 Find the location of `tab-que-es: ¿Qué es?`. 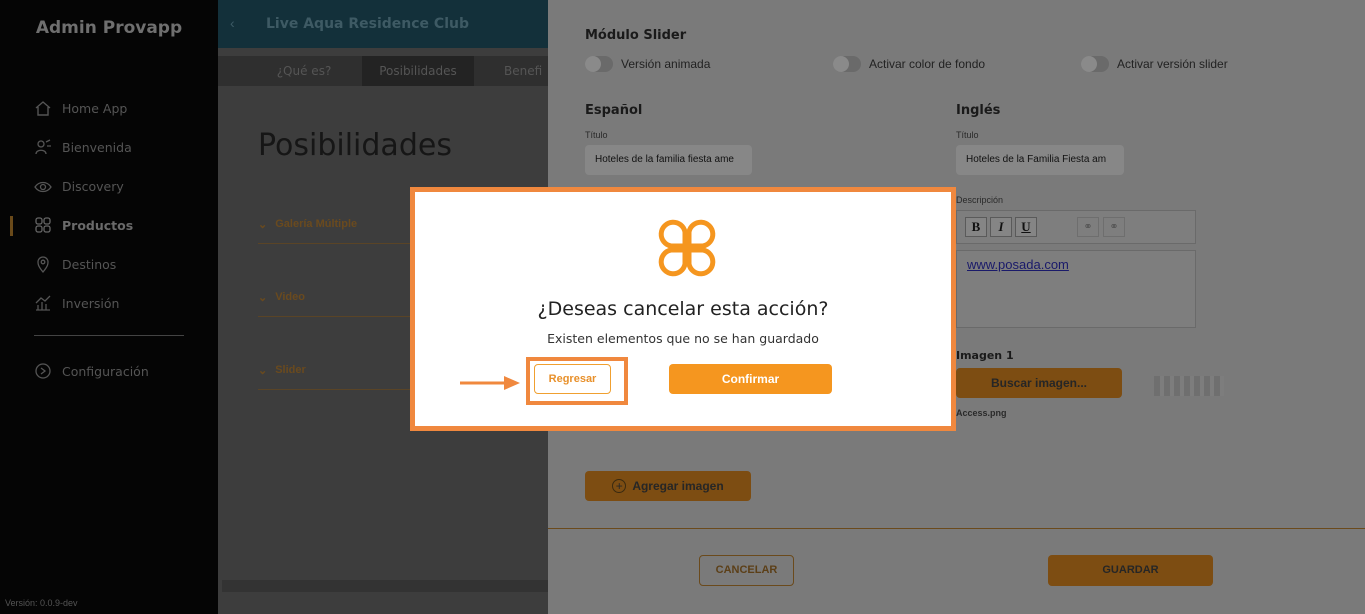

tab-que-es: ¿Qué es? is located at coordinates (304, 71).